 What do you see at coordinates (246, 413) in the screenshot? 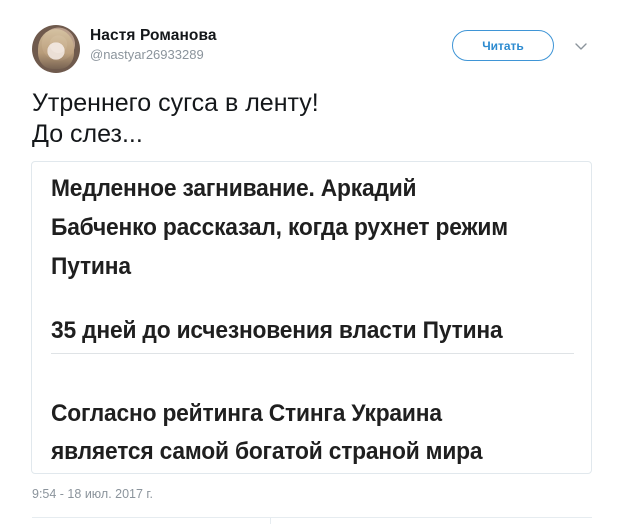
I see `card-item-3-line-1: Согласно рейтинга Стинга Украина` at bounding box center [246, 413].